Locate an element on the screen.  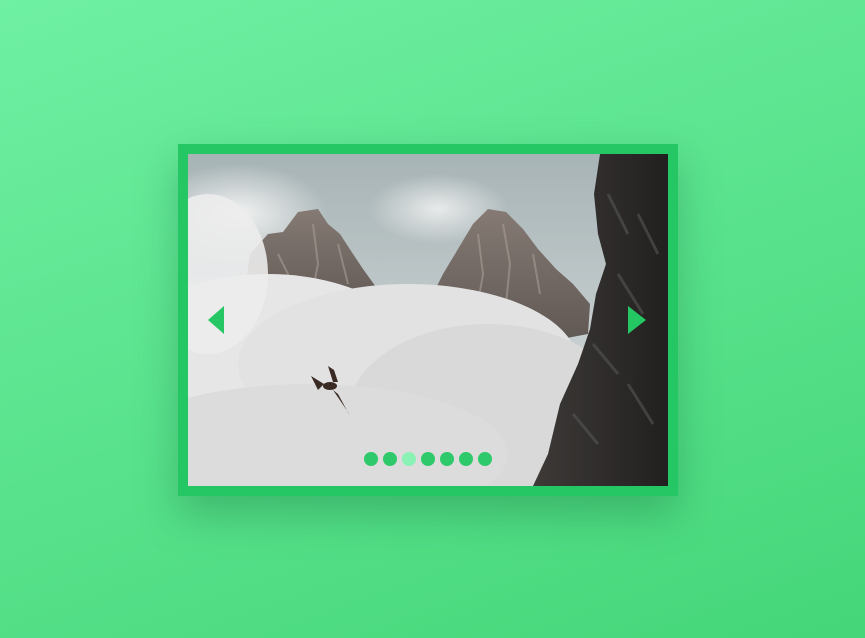
prev-slide-button is located at coordinates (217, 320).